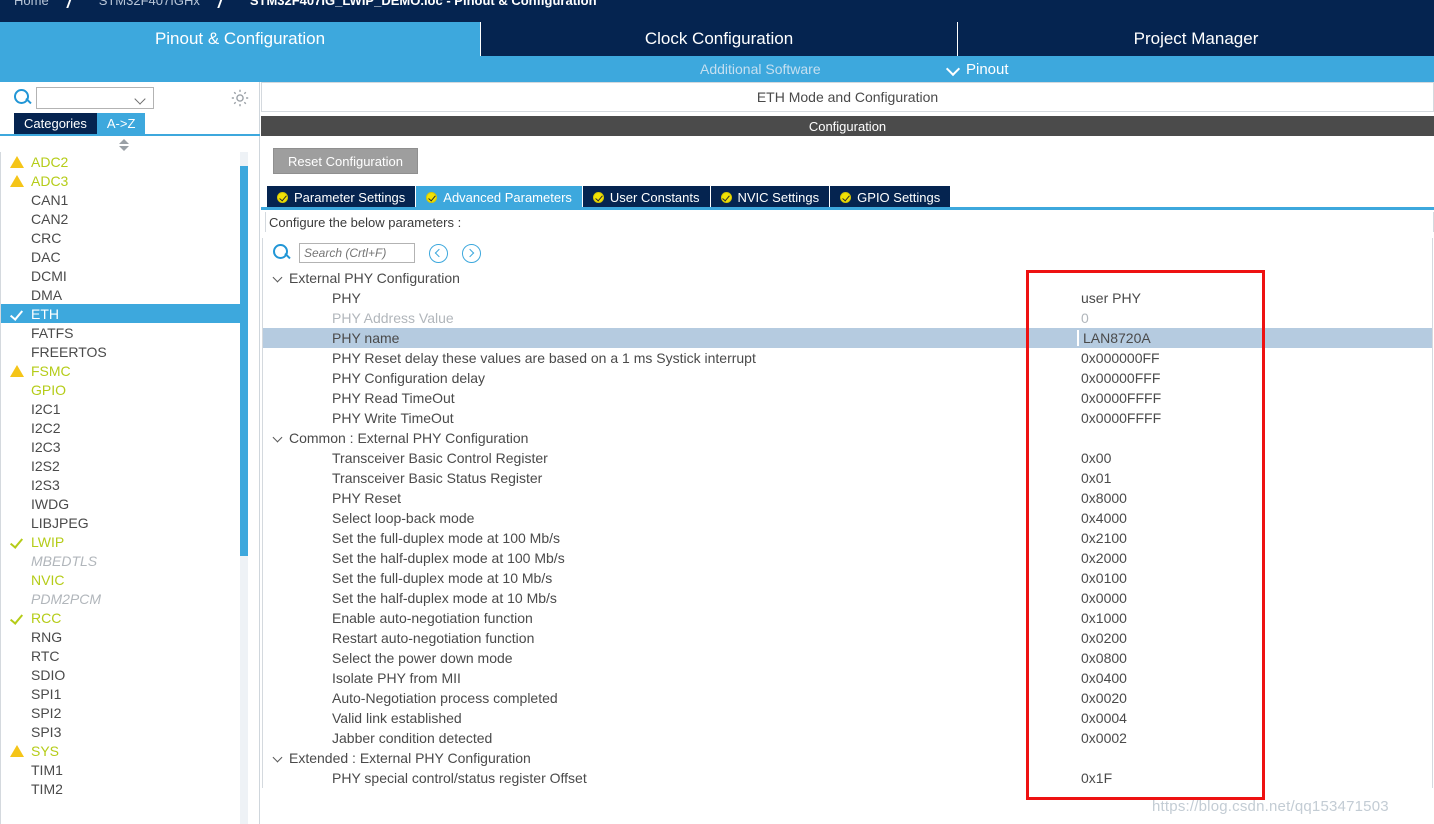 This screenshot has width=1434, height=824. I want to click on tree-row: Select the power down mode 0x0800, so click(847, 658).